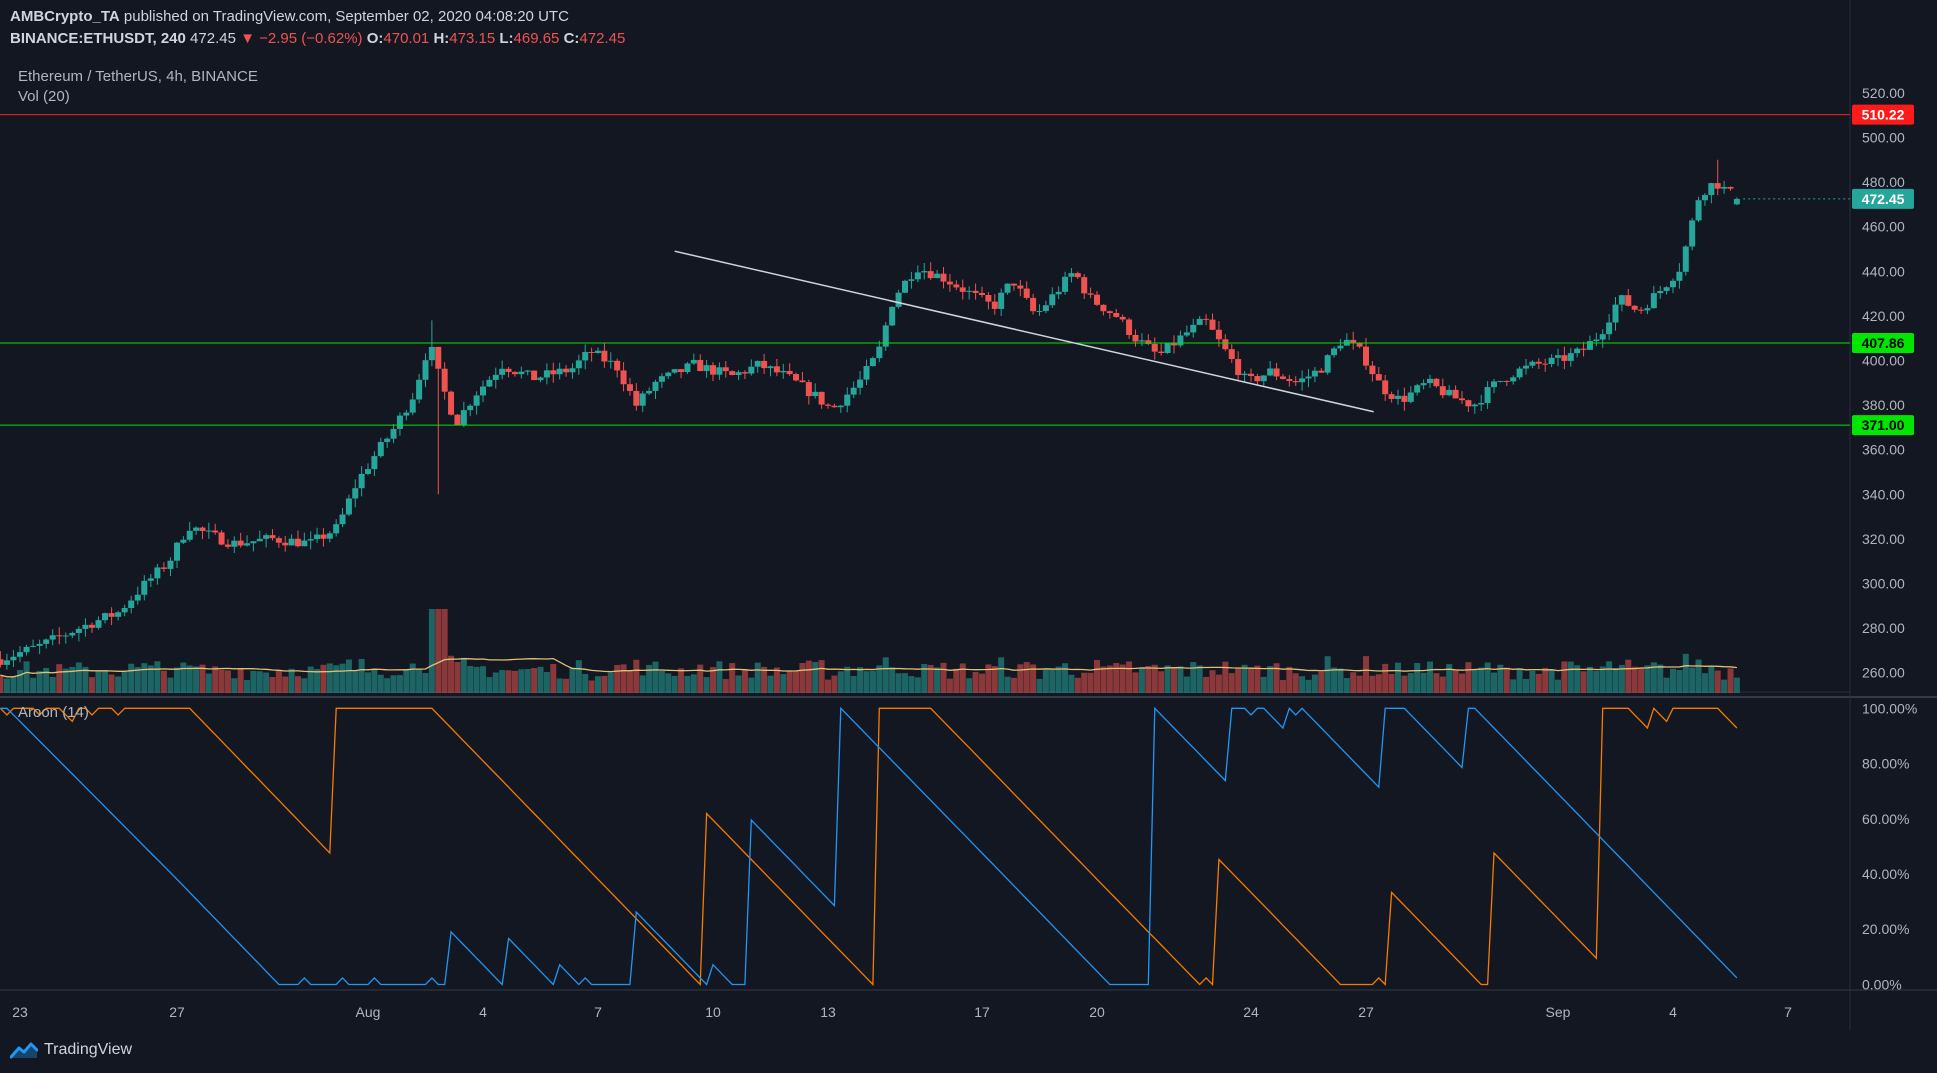  I want to click on descending-trendline, so click(1024, 331).